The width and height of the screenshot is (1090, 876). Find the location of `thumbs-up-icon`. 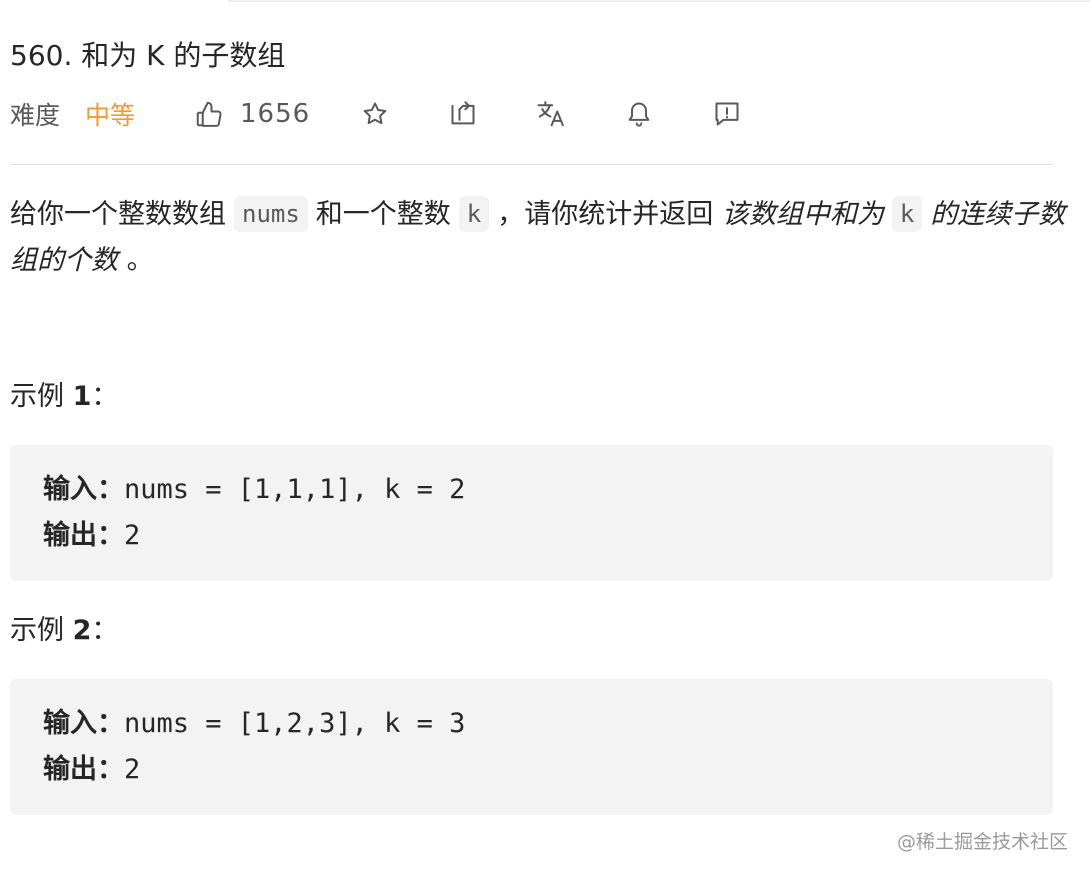

thumbs-up-icon is located at coordinates (209, 114).